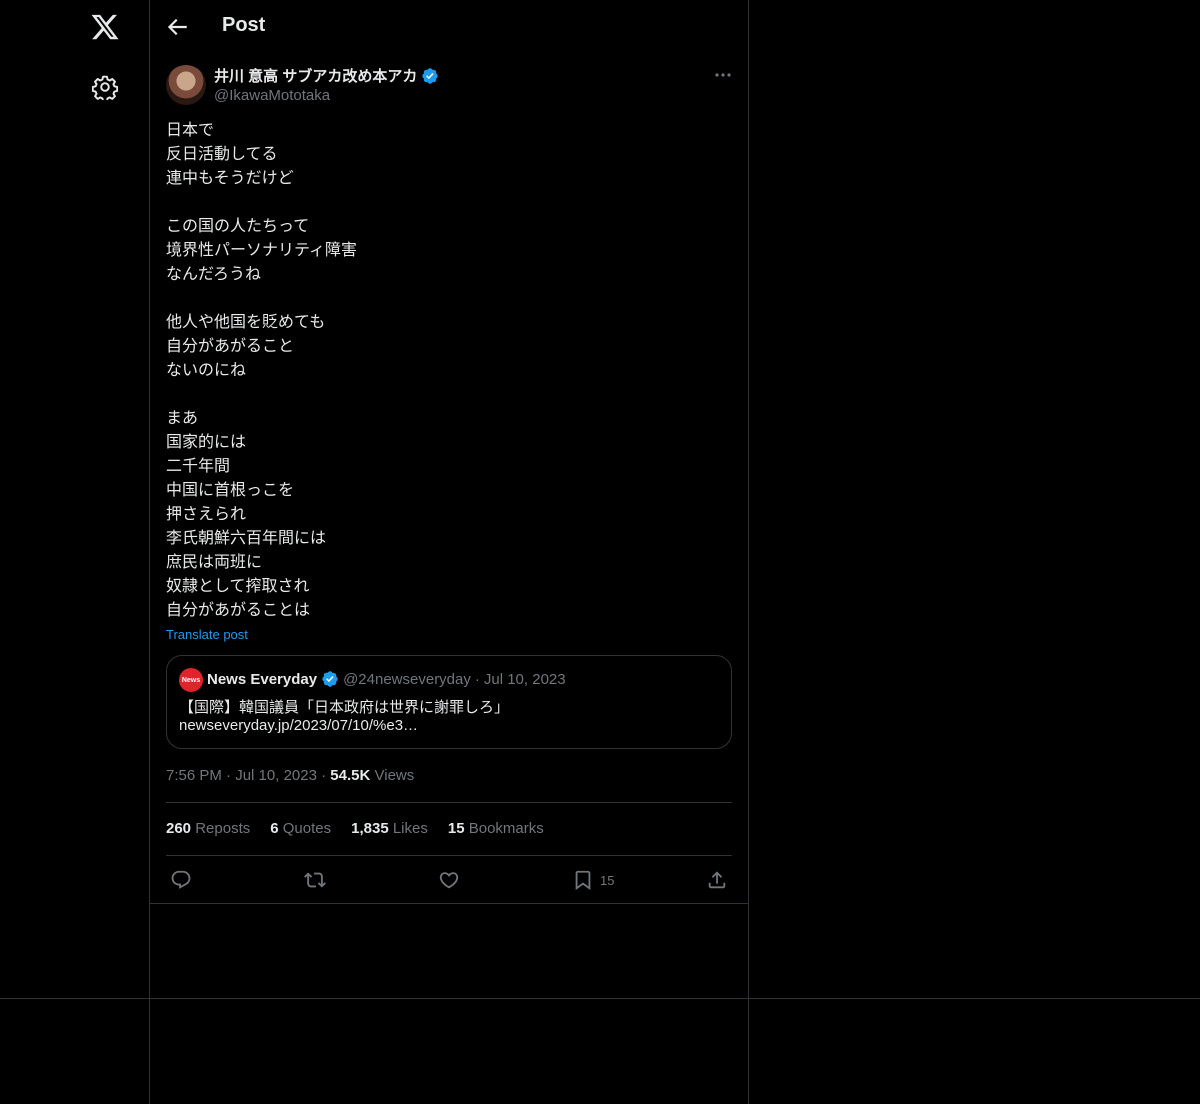  I want to click on reply-button, so click(181, 880).